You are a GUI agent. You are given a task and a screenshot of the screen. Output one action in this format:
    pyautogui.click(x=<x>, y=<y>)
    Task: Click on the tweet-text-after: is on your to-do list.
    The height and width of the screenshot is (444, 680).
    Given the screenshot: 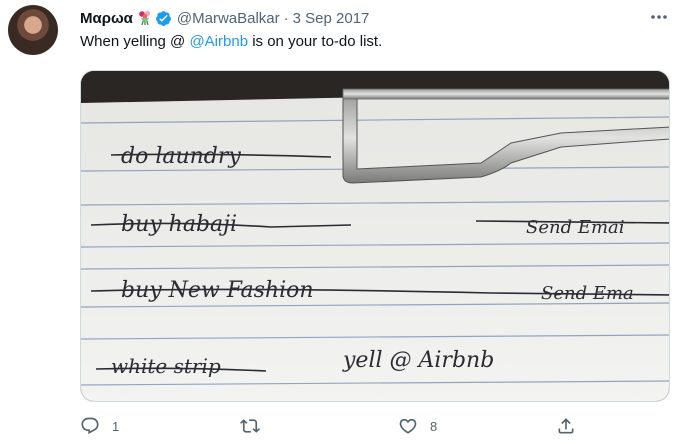 What is the action you would take?
    pyautogui.click(x=315, y=41)
    